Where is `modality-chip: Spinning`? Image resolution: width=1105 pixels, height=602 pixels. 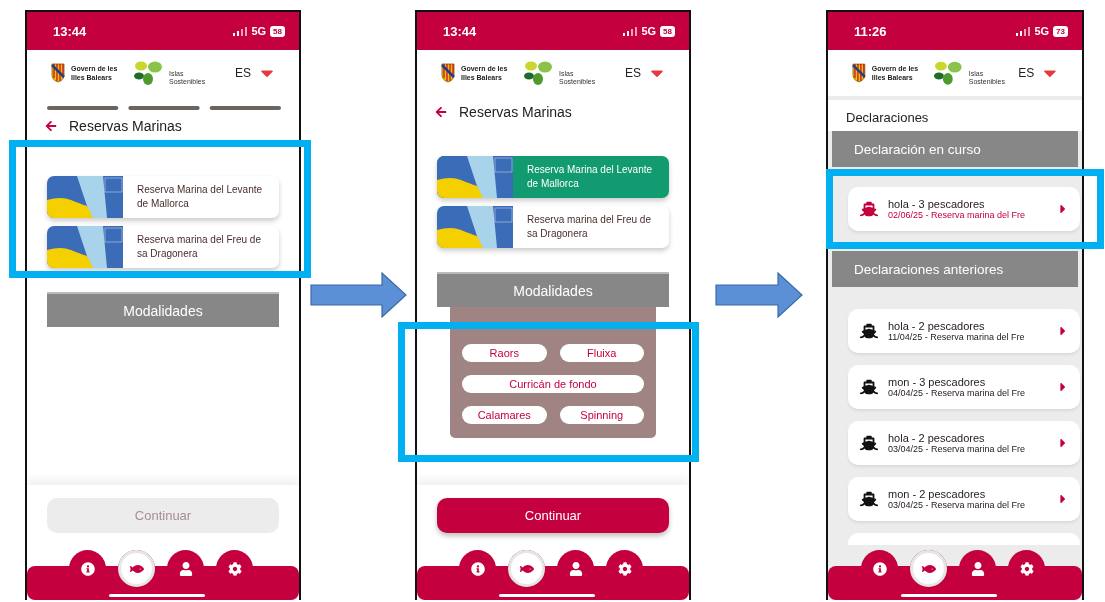
modality-chip: Spinning is located at coordinates (601, 415).